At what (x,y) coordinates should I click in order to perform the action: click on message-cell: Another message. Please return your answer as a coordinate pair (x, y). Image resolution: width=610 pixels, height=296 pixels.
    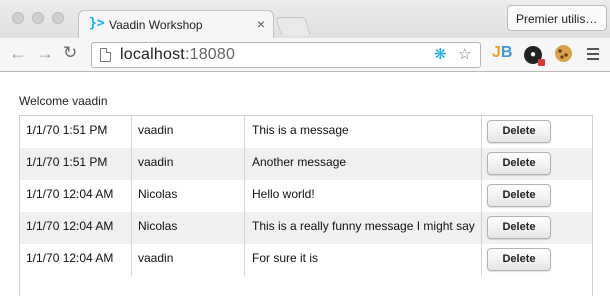
    Looking at the image, I should click on (299, 162).